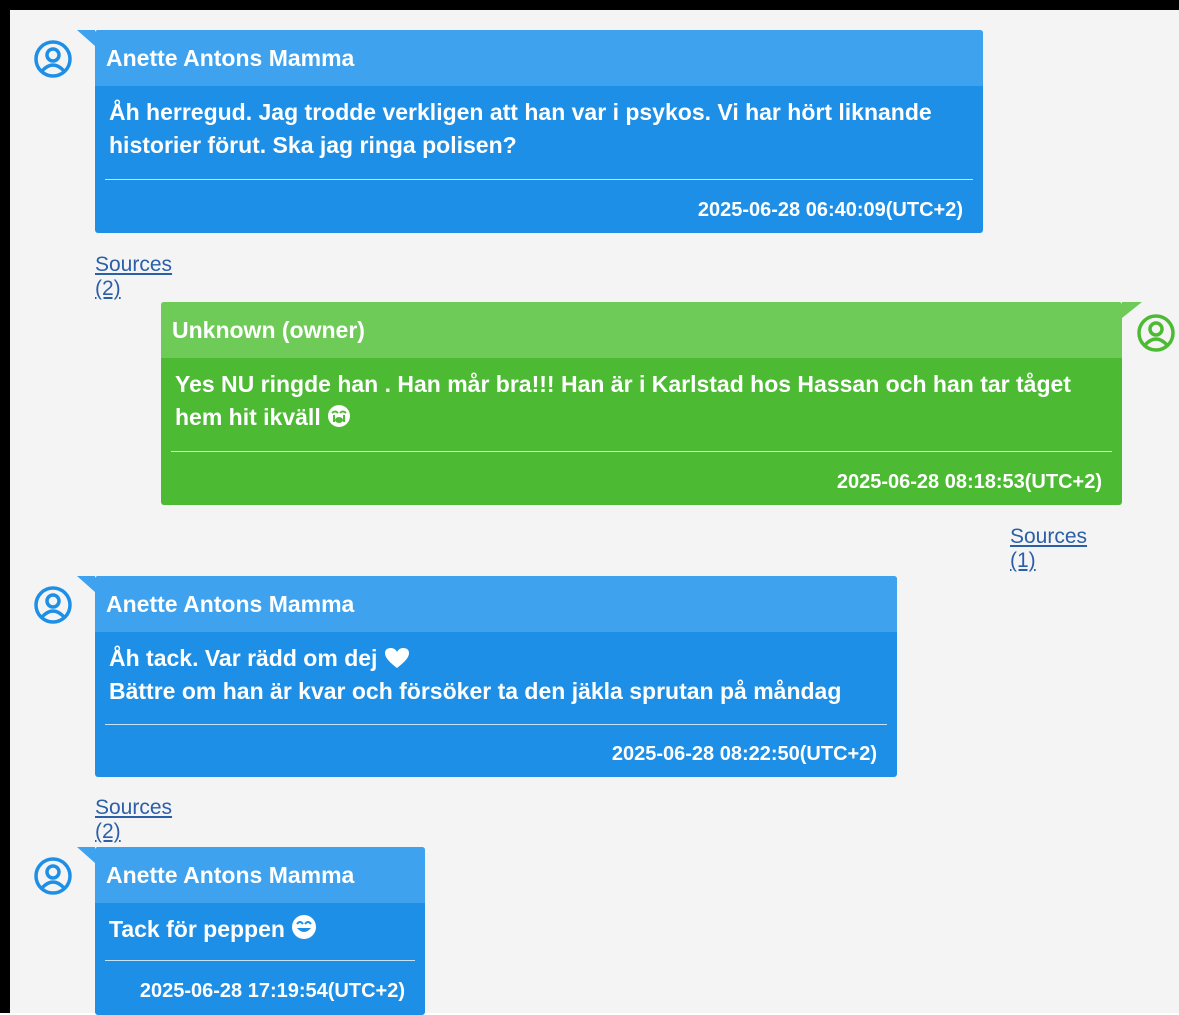 This screenshot has width=1179, height=1015. What do you see at coordinates (339, 416) in the screenshot?
I see `crying-face-emoji` at bounding box center [339, 416].